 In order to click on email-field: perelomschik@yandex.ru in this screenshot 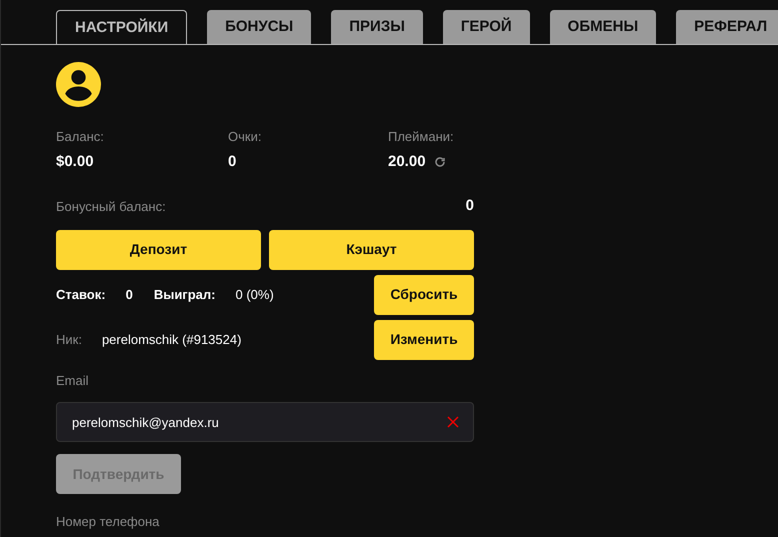, I will do `click(265, 422)`.